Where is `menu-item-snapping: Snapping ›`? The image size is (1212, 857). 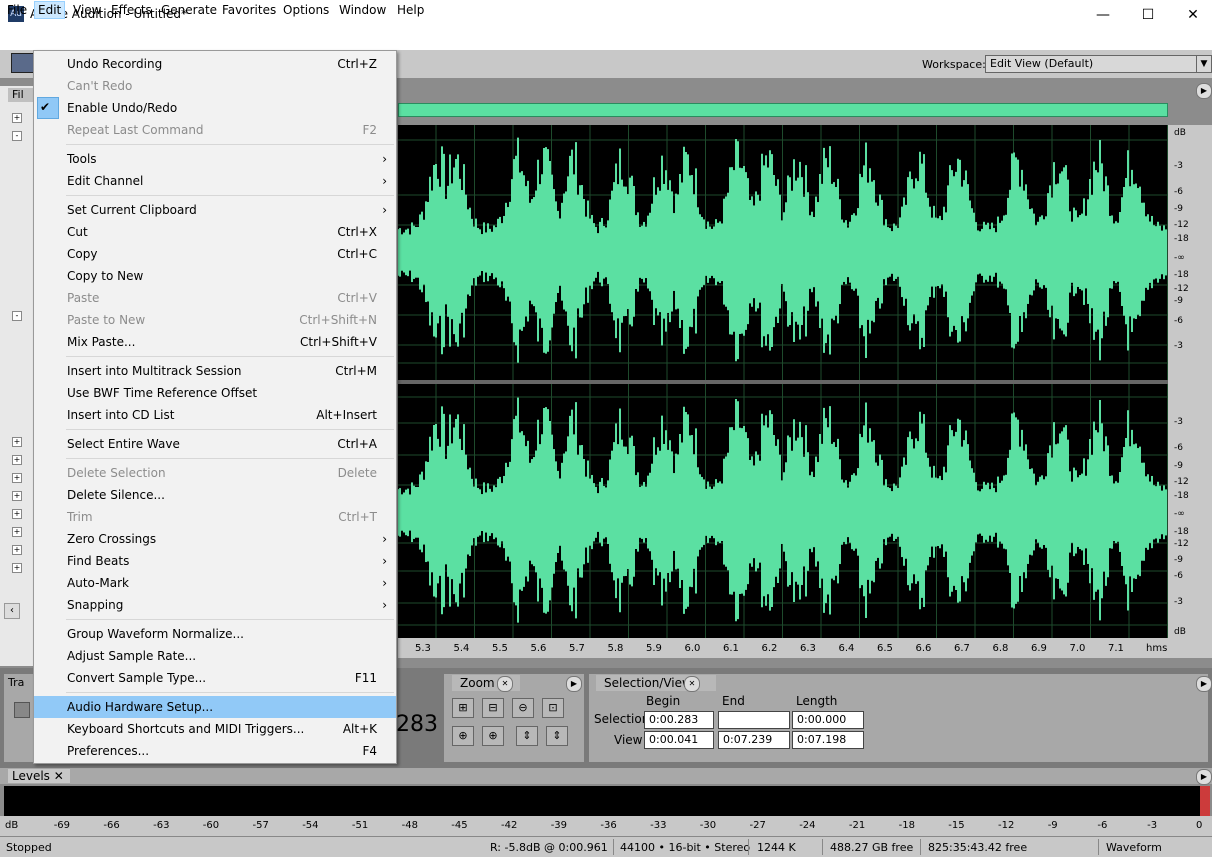
menu-item-snapping: Snapping › is located at coordinates (215, 605).